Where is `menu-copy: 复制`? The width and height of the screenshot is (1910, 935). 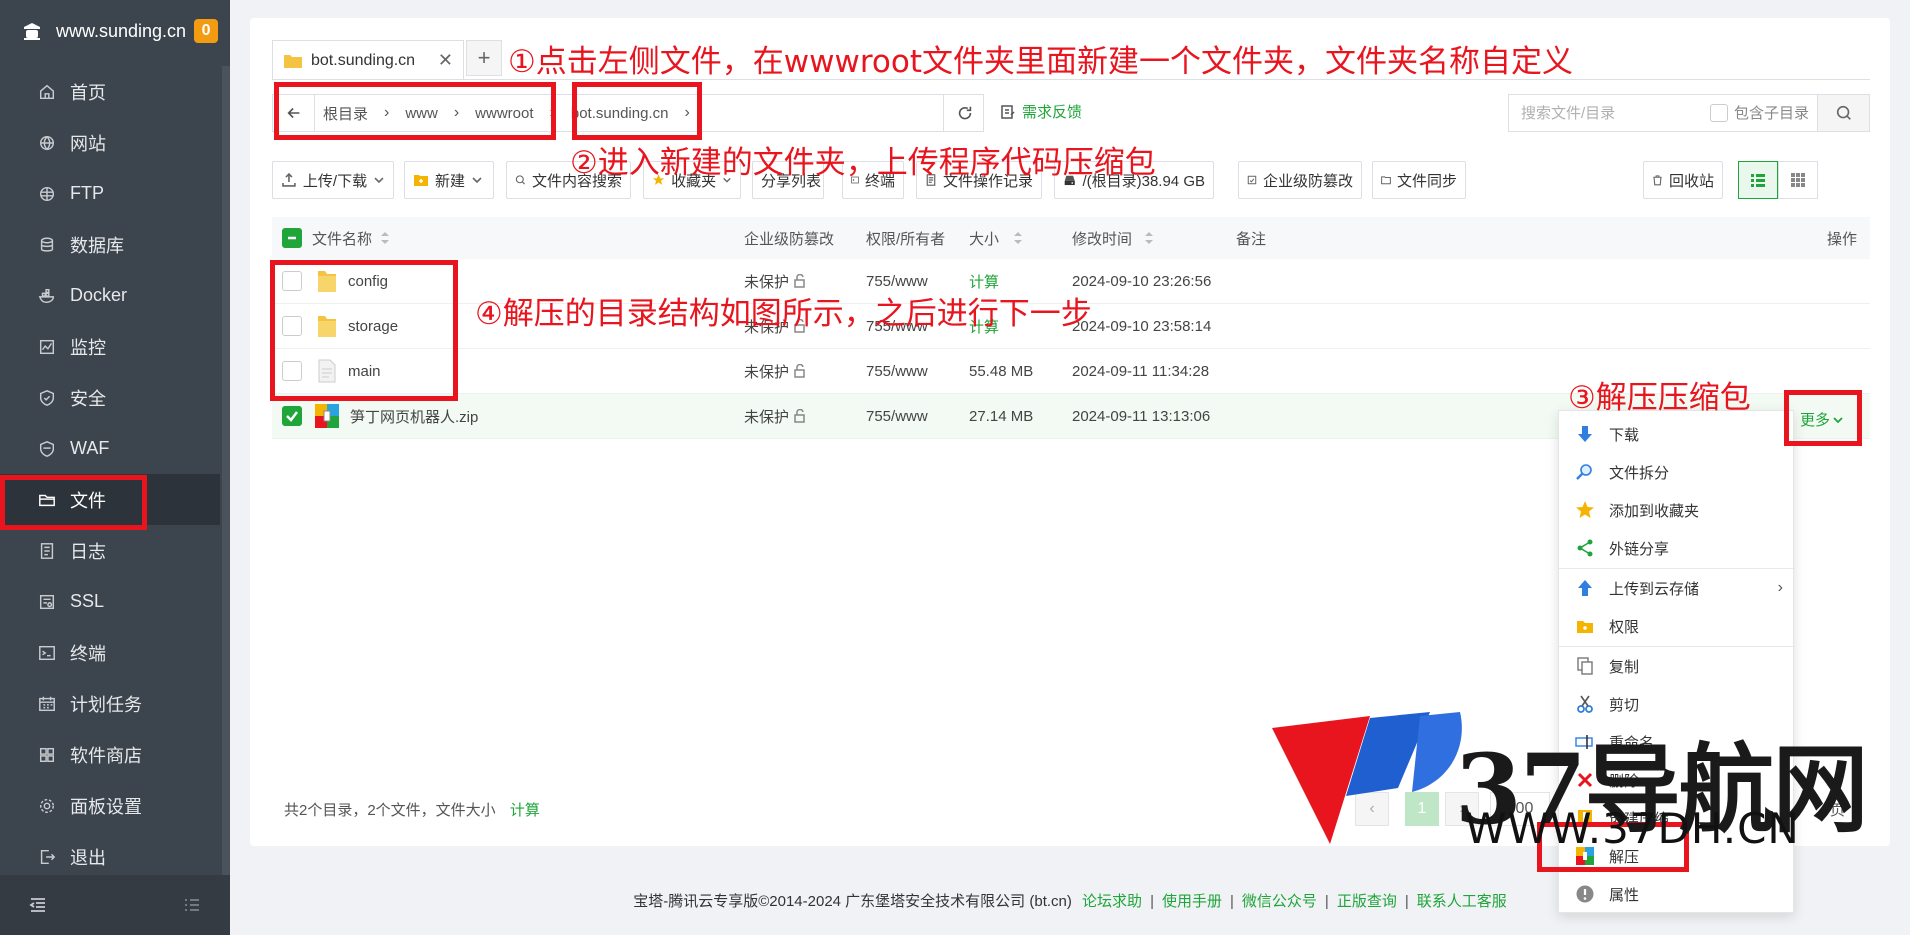 menu-copy: 复制 is located at coordinates (1677, 666).